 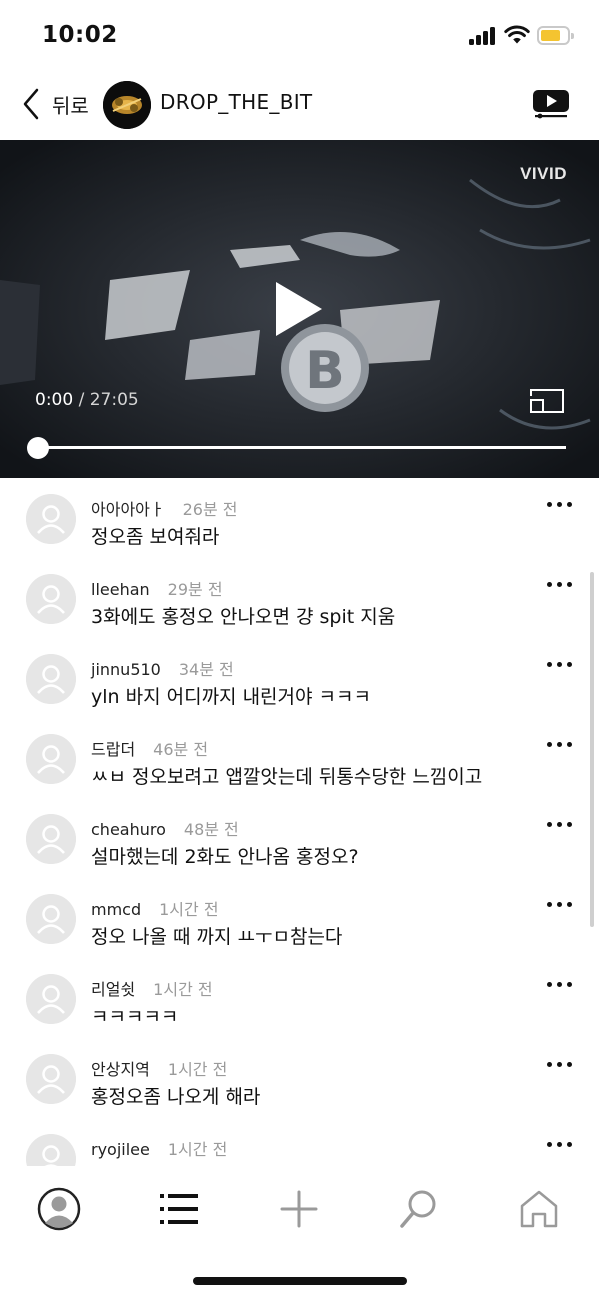 I want to click on channel-header: 뒤로 DROP_THE_BIT, so click(x=299, y=105).